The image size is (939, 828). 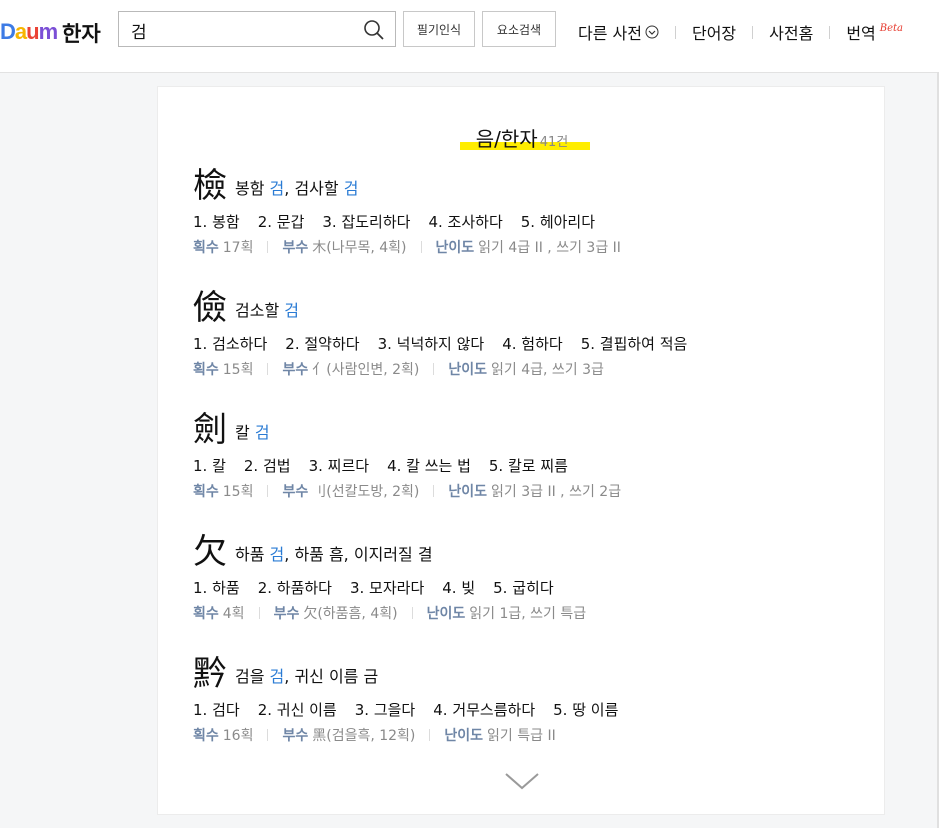 I want to click on meaning-item: 5. 결핍하여 적음, so click(x=634, y=344).